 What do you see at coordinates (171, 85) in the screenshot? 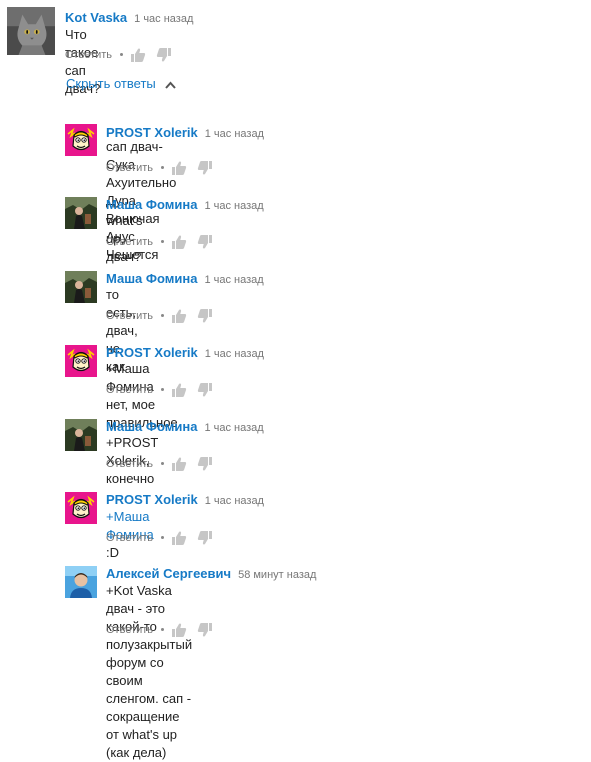
I see `chevron-up-icon` at bounding box center [171, 85].